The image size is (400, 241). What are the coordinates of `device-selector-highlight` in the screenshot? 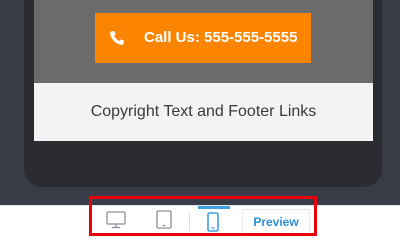 It's located at (203, 216).